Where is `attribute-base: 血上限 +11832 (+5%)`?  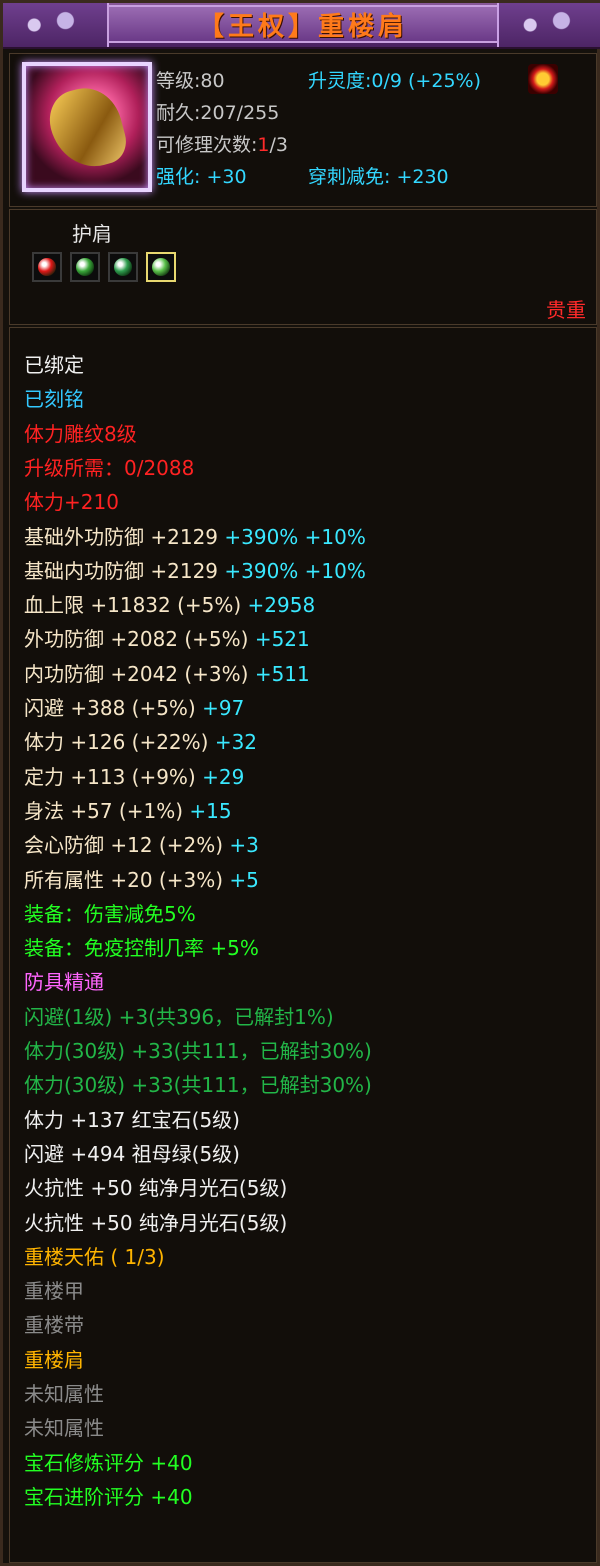 attribute-base: 血上限 +11832 (+5%) is located at coordinates (133, 605).